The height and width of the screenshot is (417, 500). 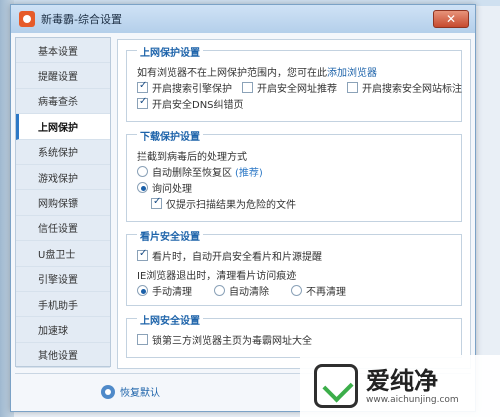 What do you see at coordinates (192, 89) in the screenshot?
I see `search-engine-protection-label: 开启搜索引擎保护` at bounding box center [192, 89].